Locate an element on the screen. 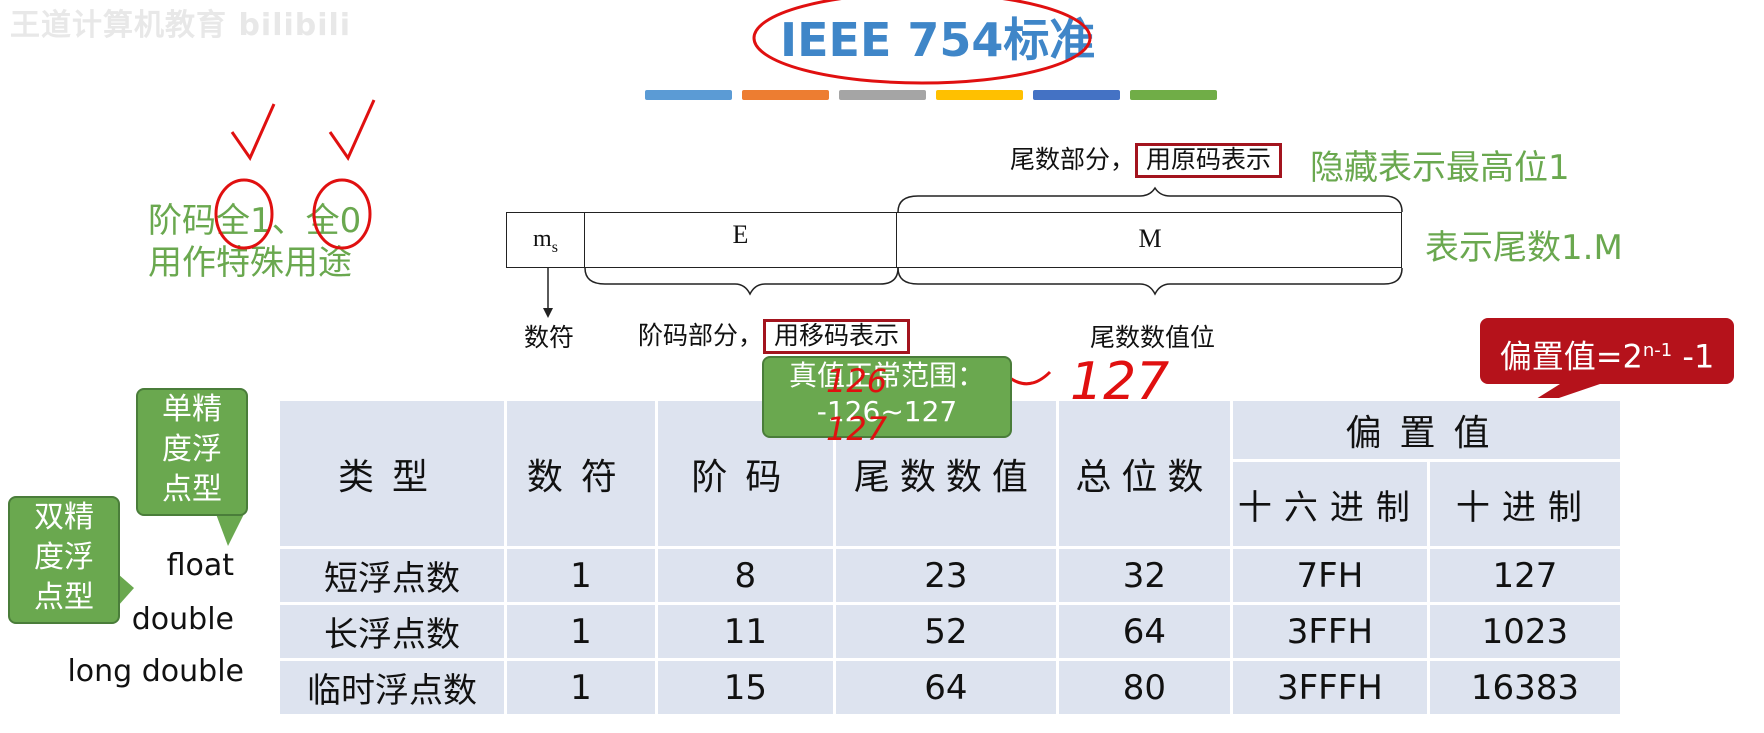  double-precision-callout: 双精 度浮 点型 is located at coordinates (64, 560).